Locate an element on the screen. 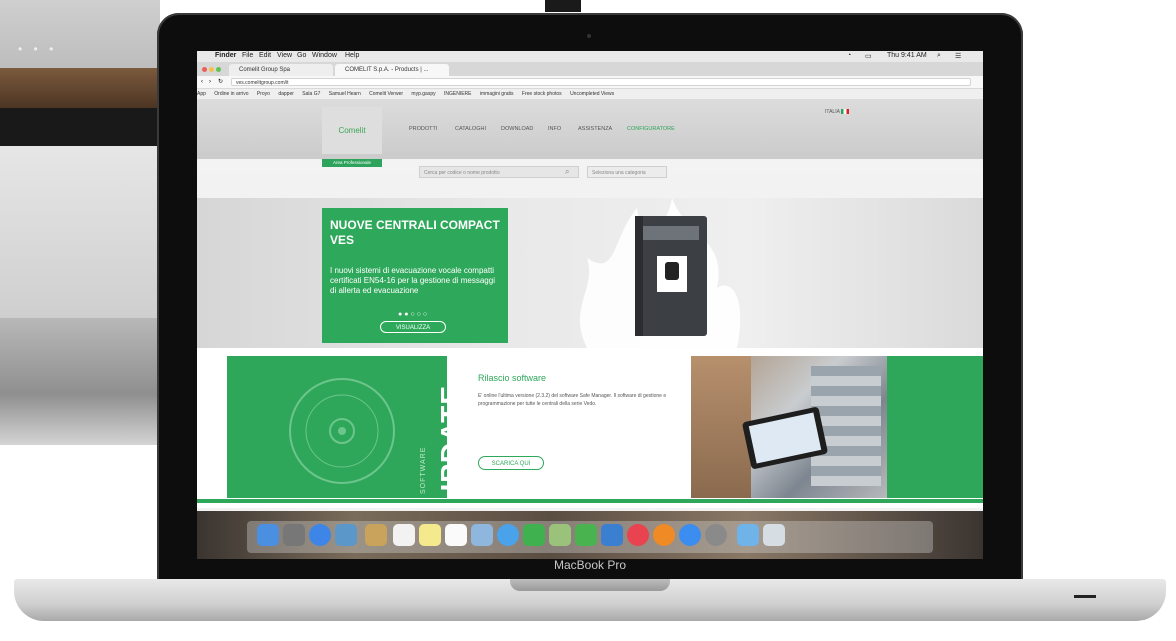 The width and height of the screenshot is (1176, 641). calendar-icon is located at coordinates (404, 535).